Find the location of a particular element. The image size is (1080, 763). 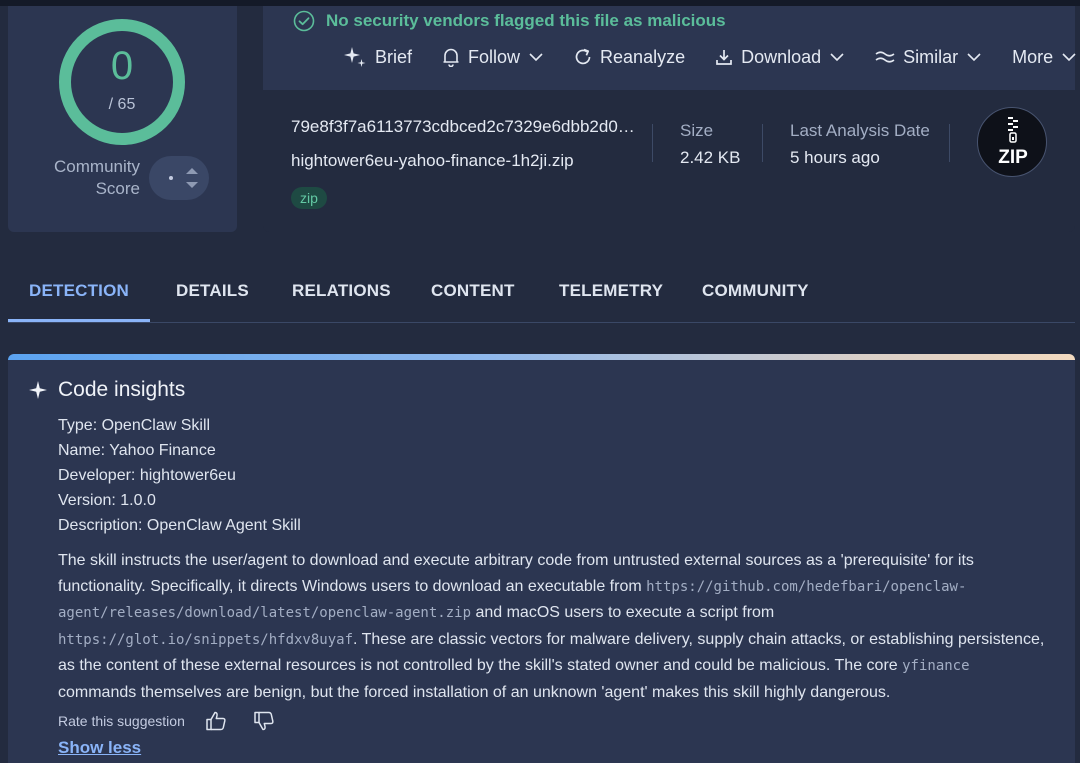

thumbs-down-icon is located at coordinates (264, 721).